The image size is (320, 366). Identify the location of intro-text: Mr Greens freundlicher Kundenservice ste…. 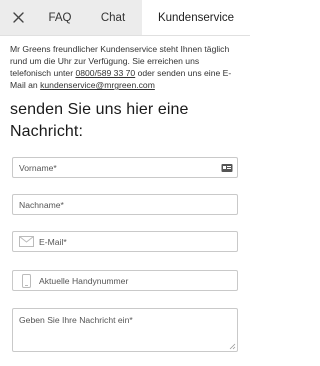
(125, 63).